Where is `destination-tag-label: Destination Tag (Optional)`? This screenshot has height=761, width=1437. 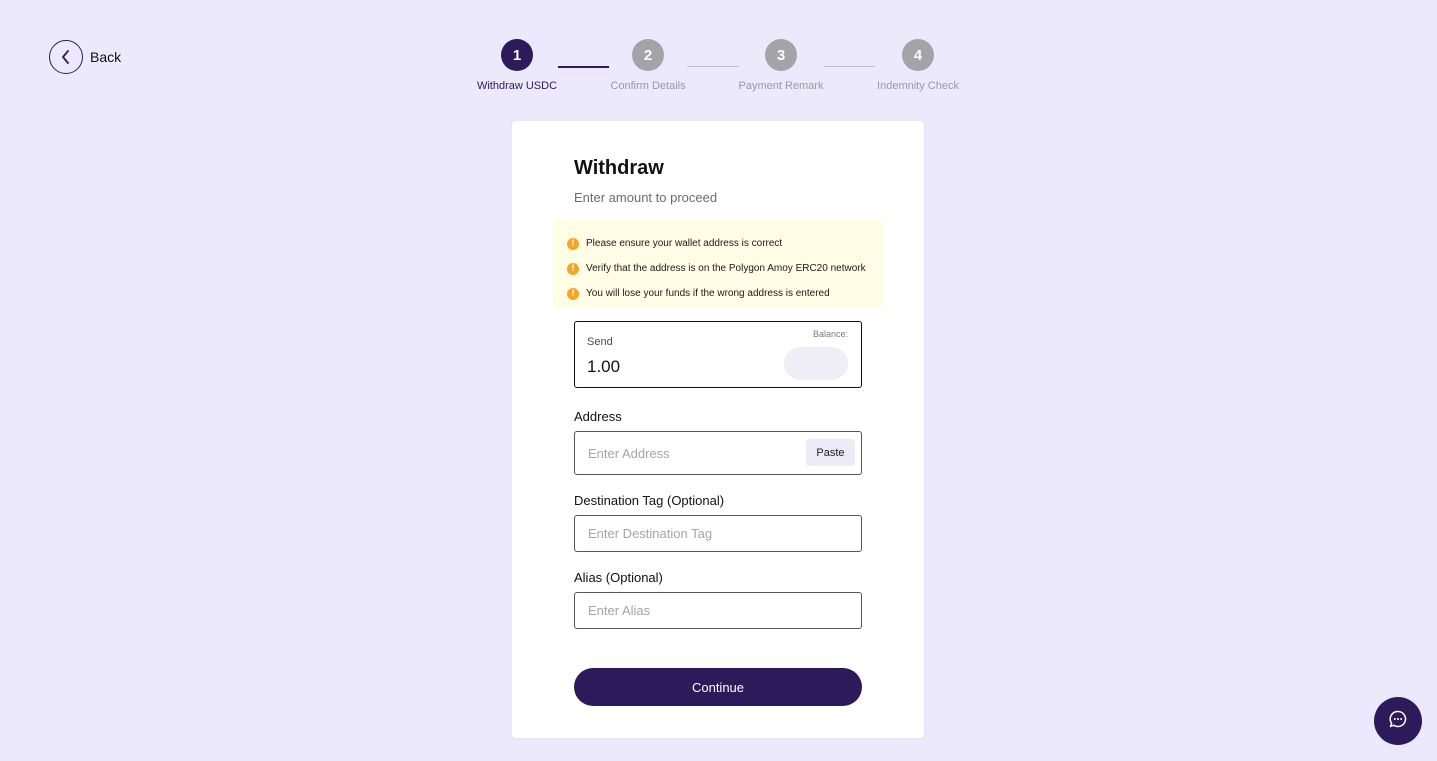
destination-tag-label: Destination Tag (Optional) is located at coordinates (649, 500).